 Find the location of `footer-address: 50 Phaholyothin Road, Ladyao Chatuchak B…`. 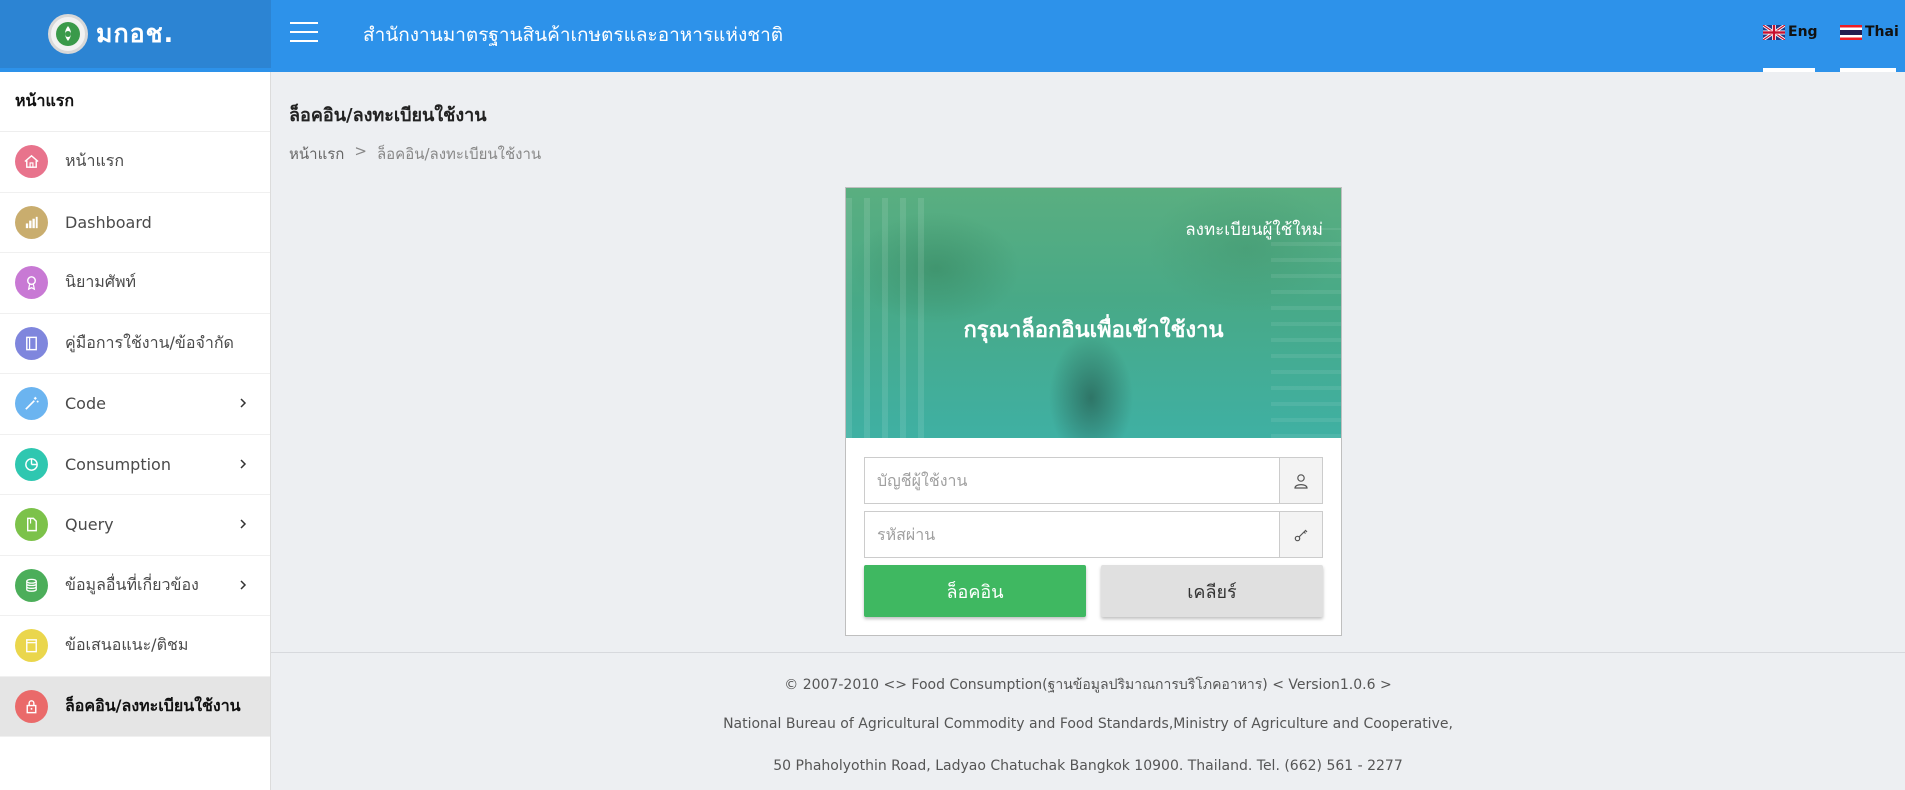

footer-address: 50 Phaholyothin Road, Ladyao Chatuchak B… is located at coordinates (1088, 766).